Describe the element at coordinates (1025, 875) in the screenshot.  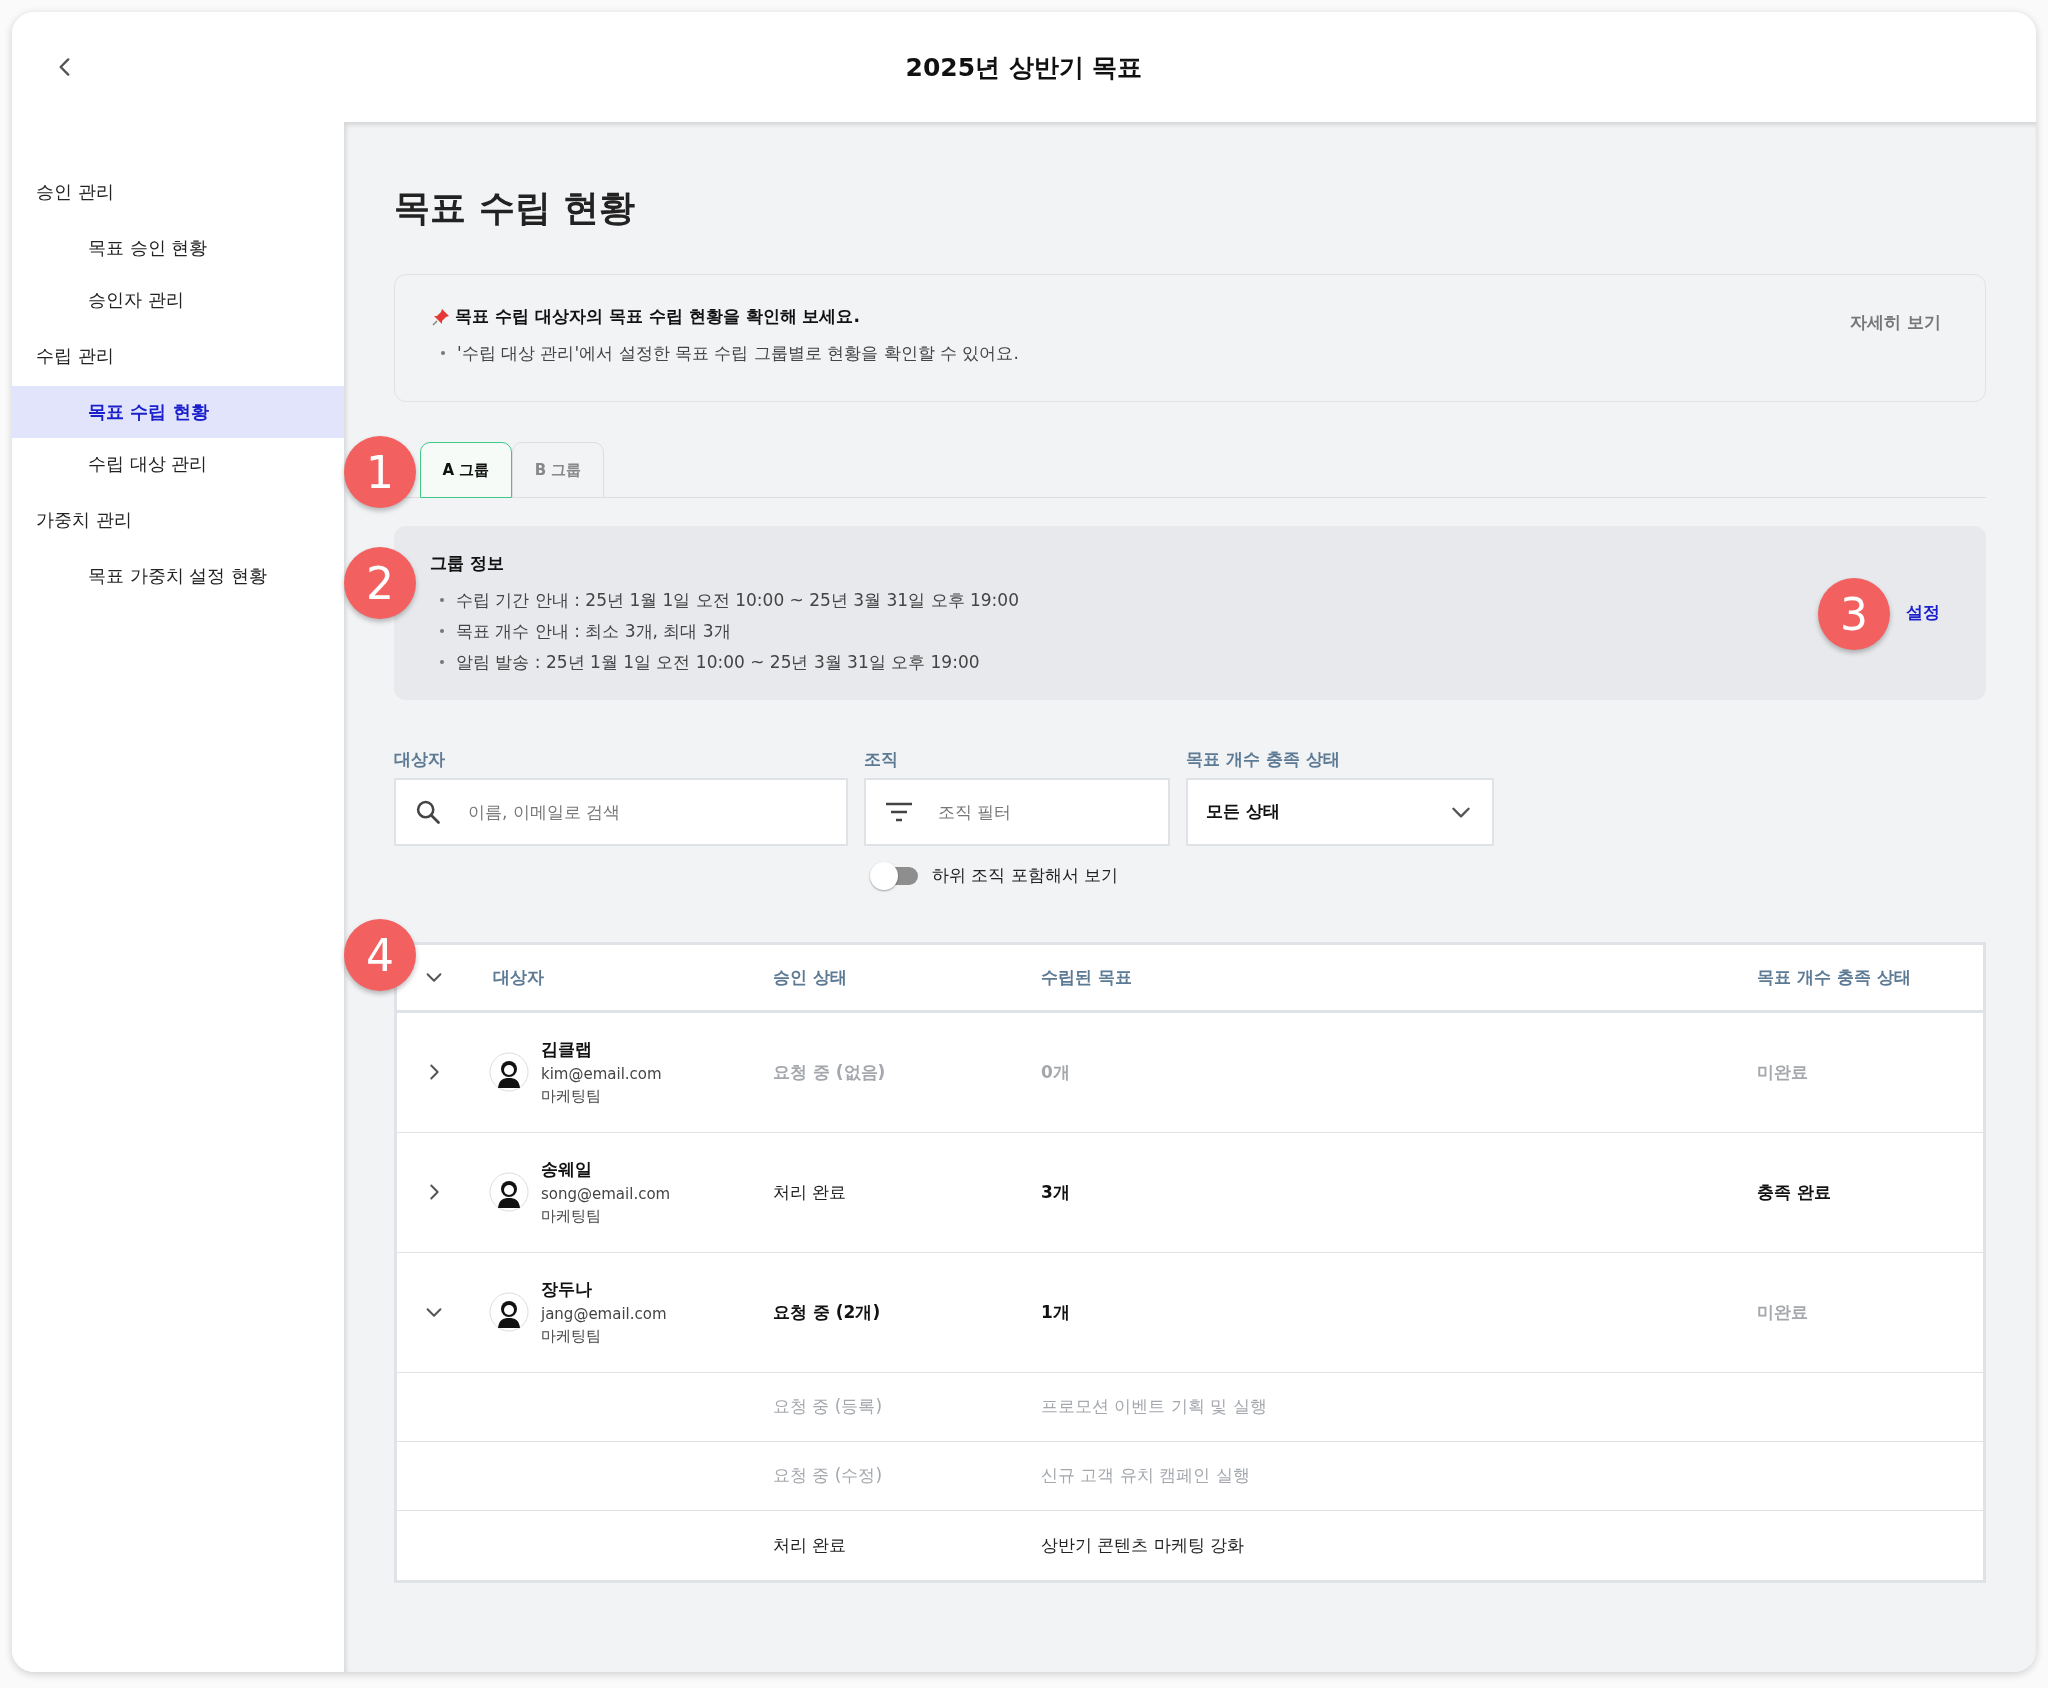
I see `toggle-label: 하위 조직 포함해서 보기` at that location.